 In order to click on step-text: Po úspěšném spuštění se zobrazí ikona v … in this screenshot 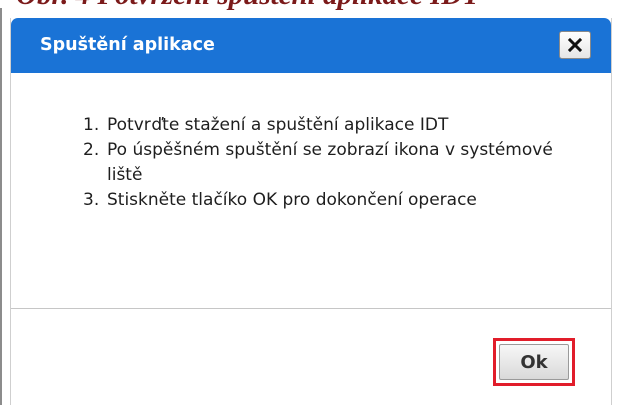, I will do `click(330, 162)`.